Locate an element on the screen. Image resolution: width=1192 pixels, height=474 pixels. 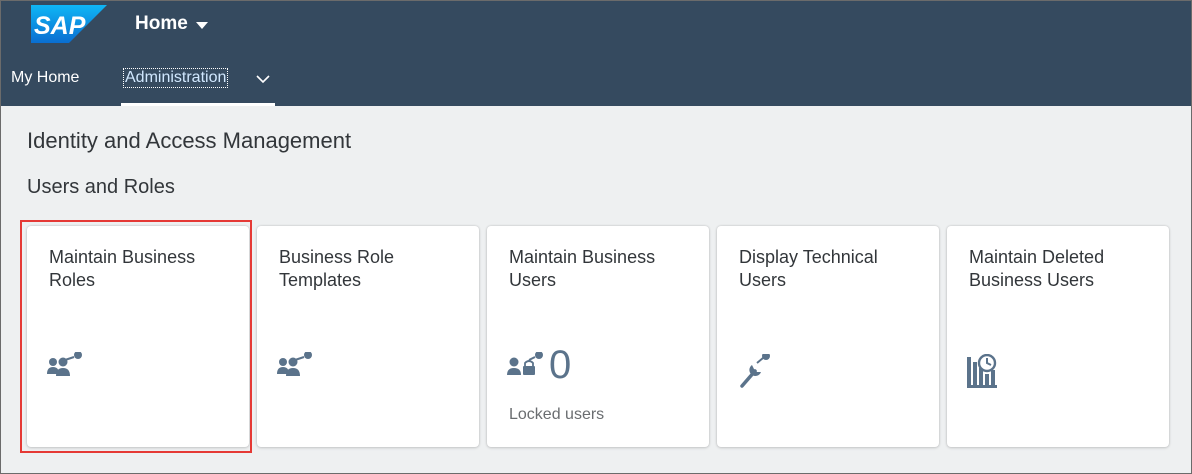
sap-logo-text: SAP is located at coordinates (60, 26).